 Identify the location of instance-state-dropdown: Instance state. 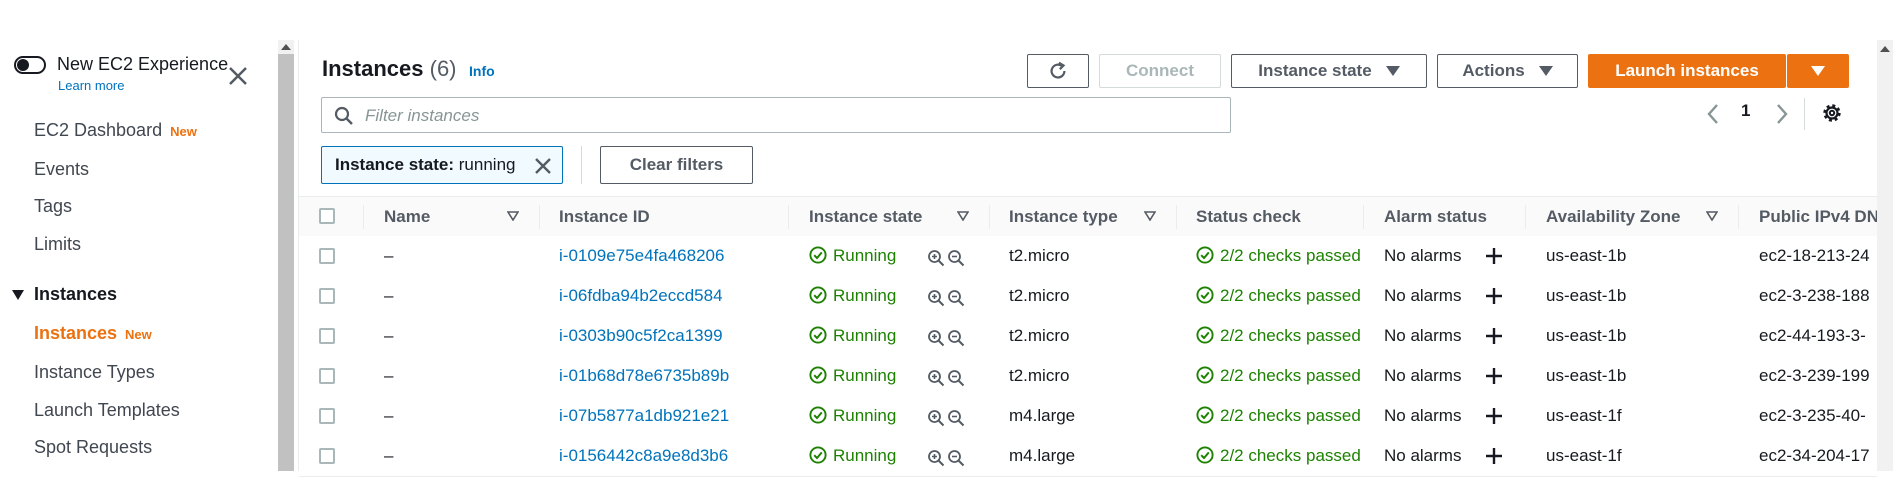
(1329, 71).